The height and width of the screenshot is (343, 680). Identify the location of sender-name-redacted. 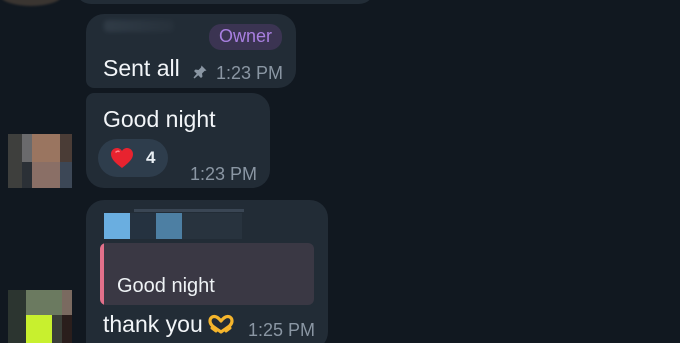
(139, 26).